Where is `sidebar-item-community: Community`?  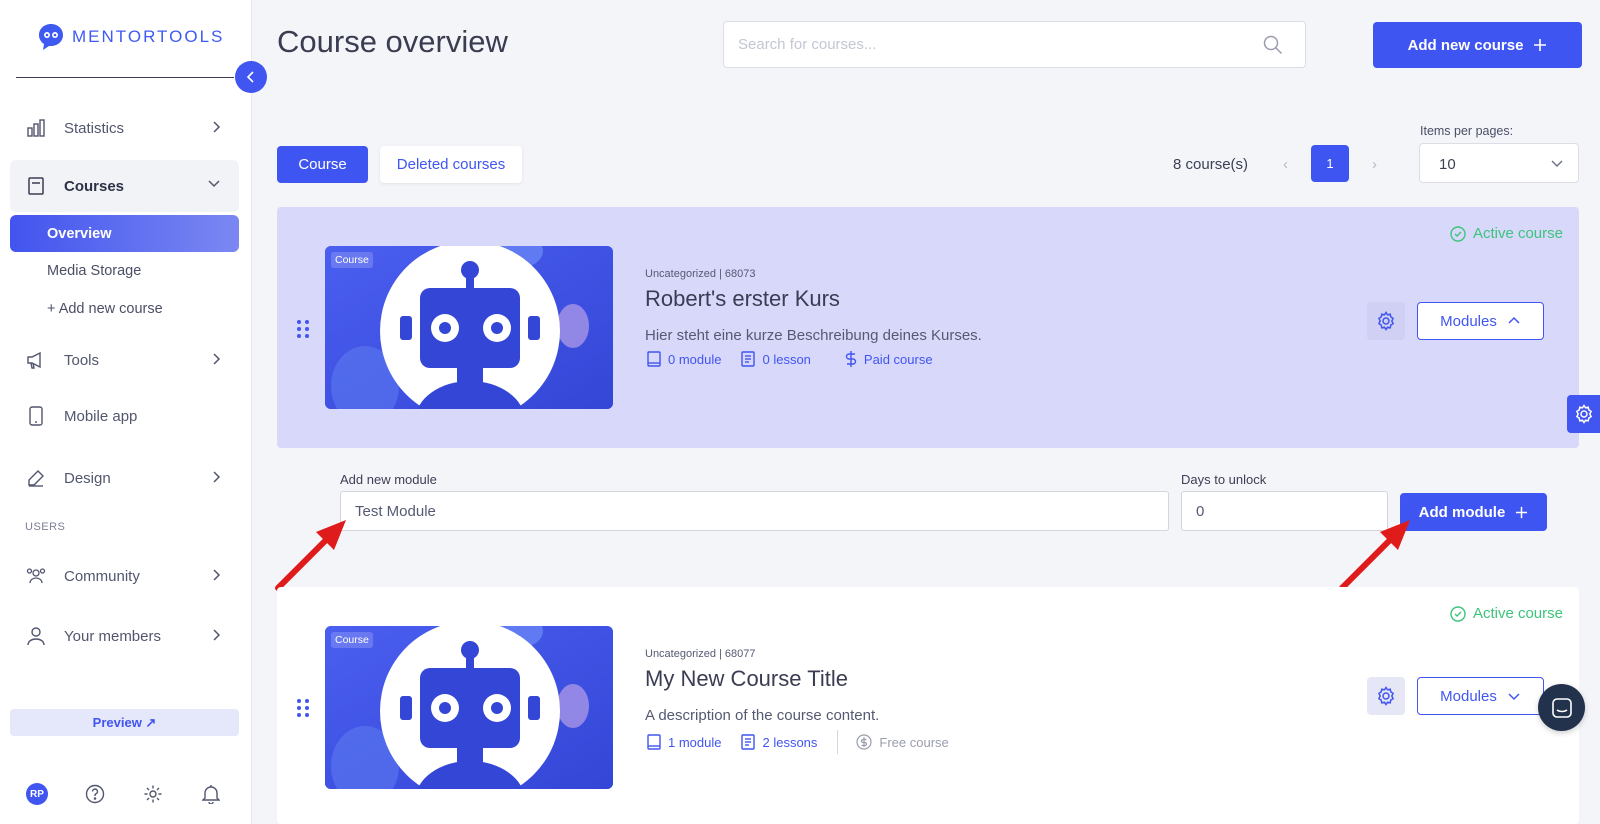
sidebar-item-community: Community is located at coordinates (124, 576).